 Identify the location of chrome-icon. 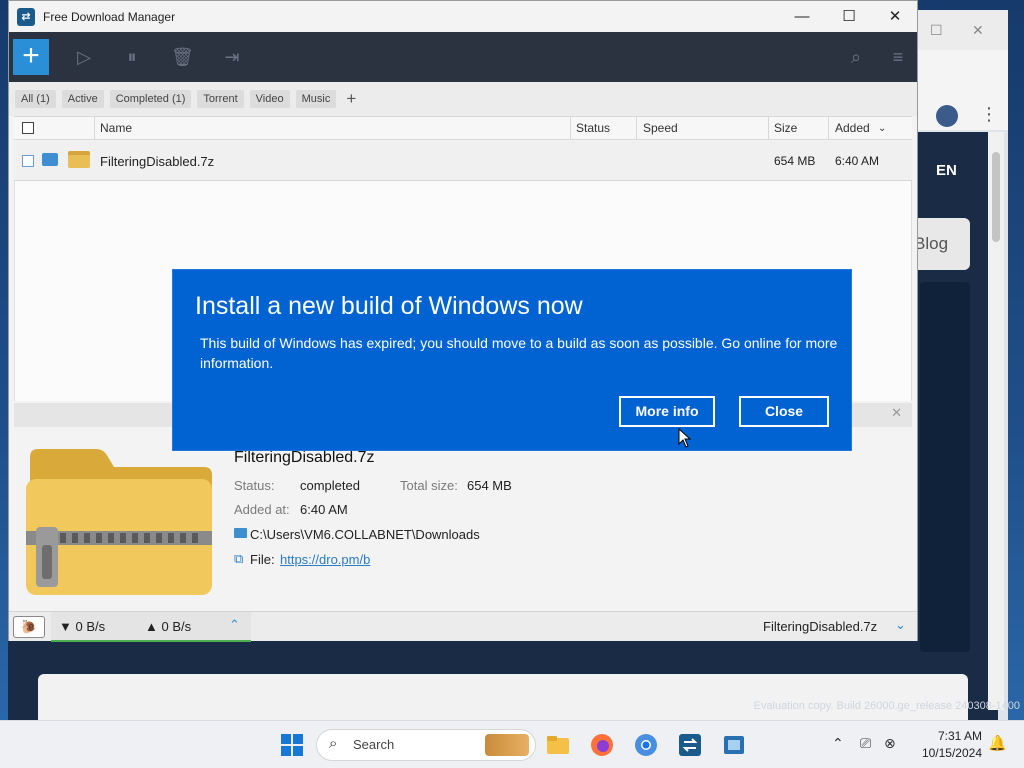
(646, 745).